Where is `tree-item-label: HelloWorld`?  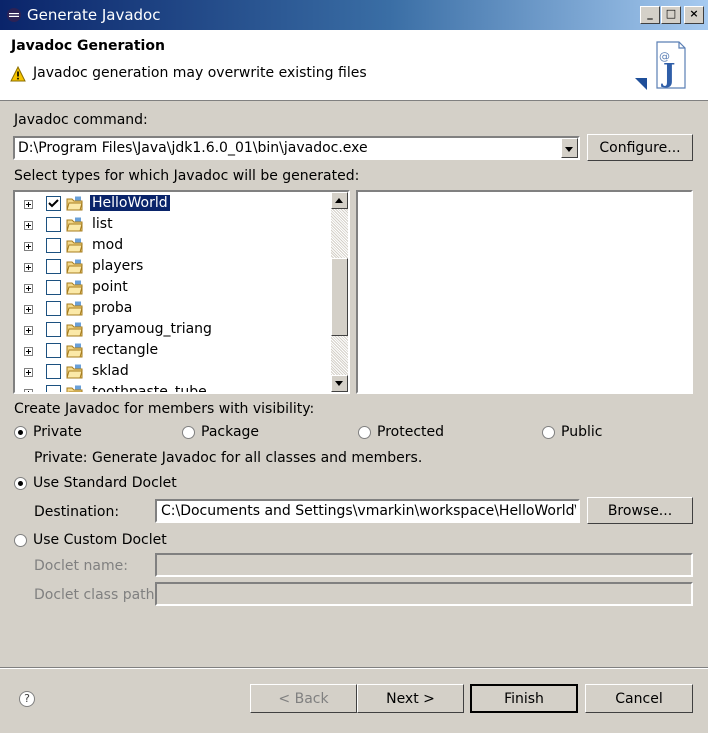 tree-item-label: HelloWorld is located at coordinates (130, 203).